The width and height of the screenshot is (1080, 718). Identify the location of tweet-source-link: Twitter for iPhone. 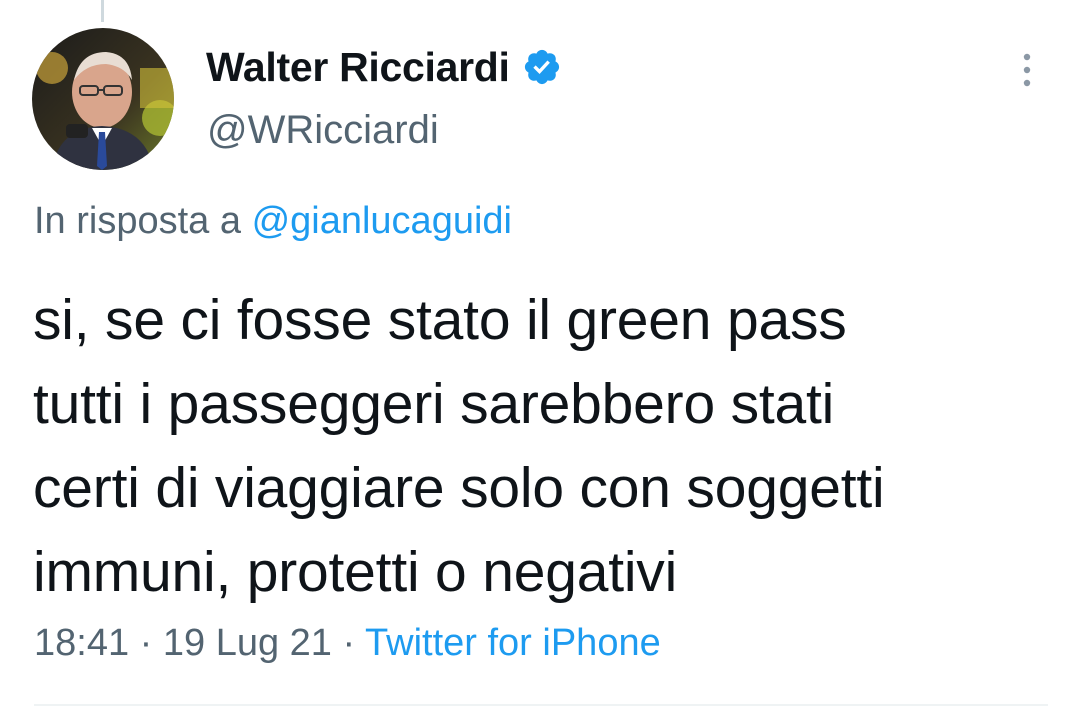
(513, 643).